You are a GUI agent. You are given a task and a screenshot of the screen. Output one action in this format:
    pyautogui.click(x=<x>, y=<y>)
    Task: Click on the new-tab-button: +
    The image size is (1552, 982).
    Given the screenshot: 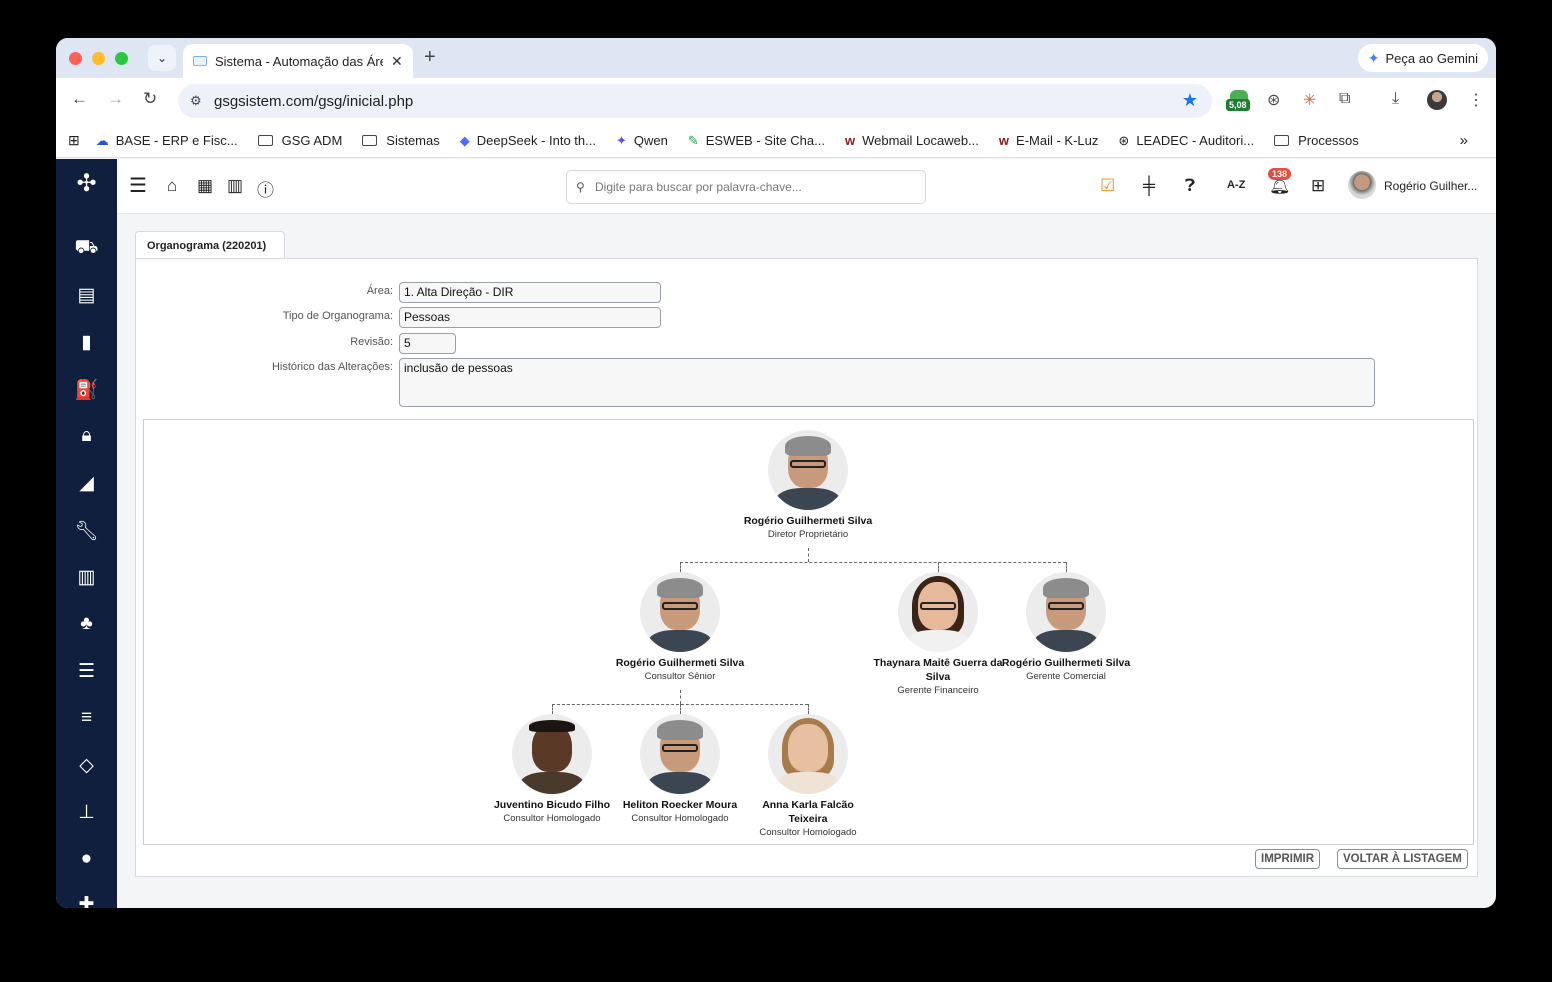 What is the action you would take?
    pyautogui.click(x=430, y=57)
    